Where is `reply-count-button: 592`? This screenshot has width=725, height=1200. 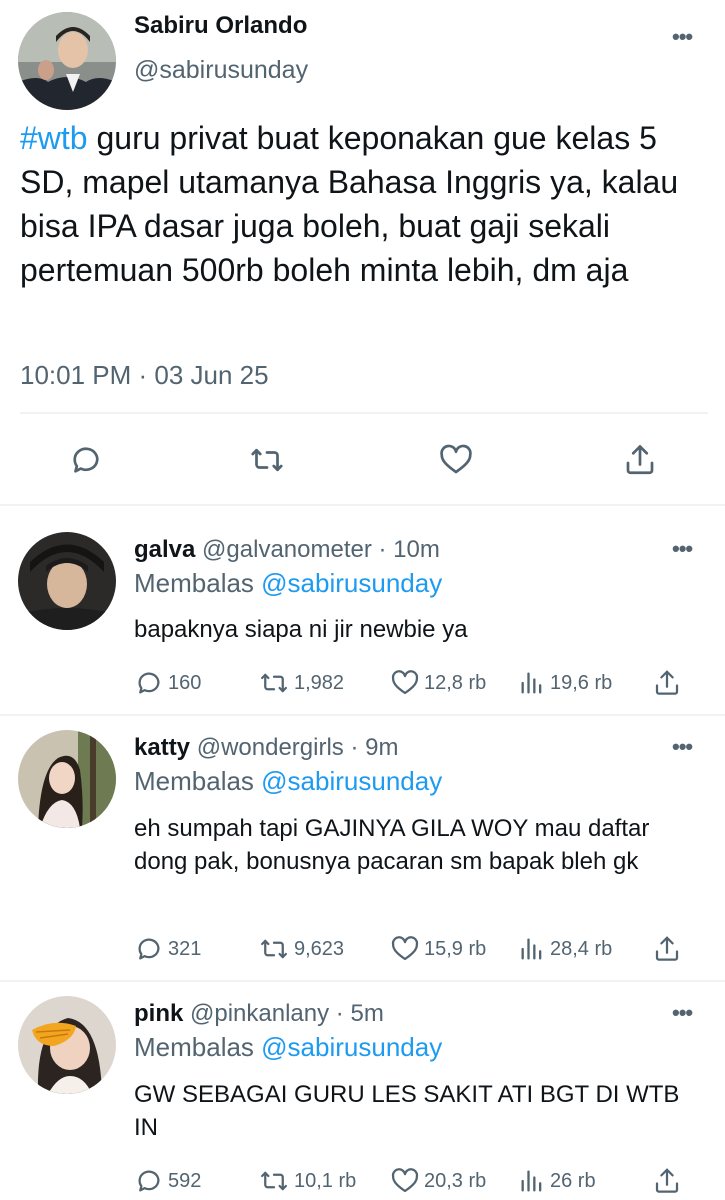
reply-count-button: 592 is located at coordinates (167, 1181).